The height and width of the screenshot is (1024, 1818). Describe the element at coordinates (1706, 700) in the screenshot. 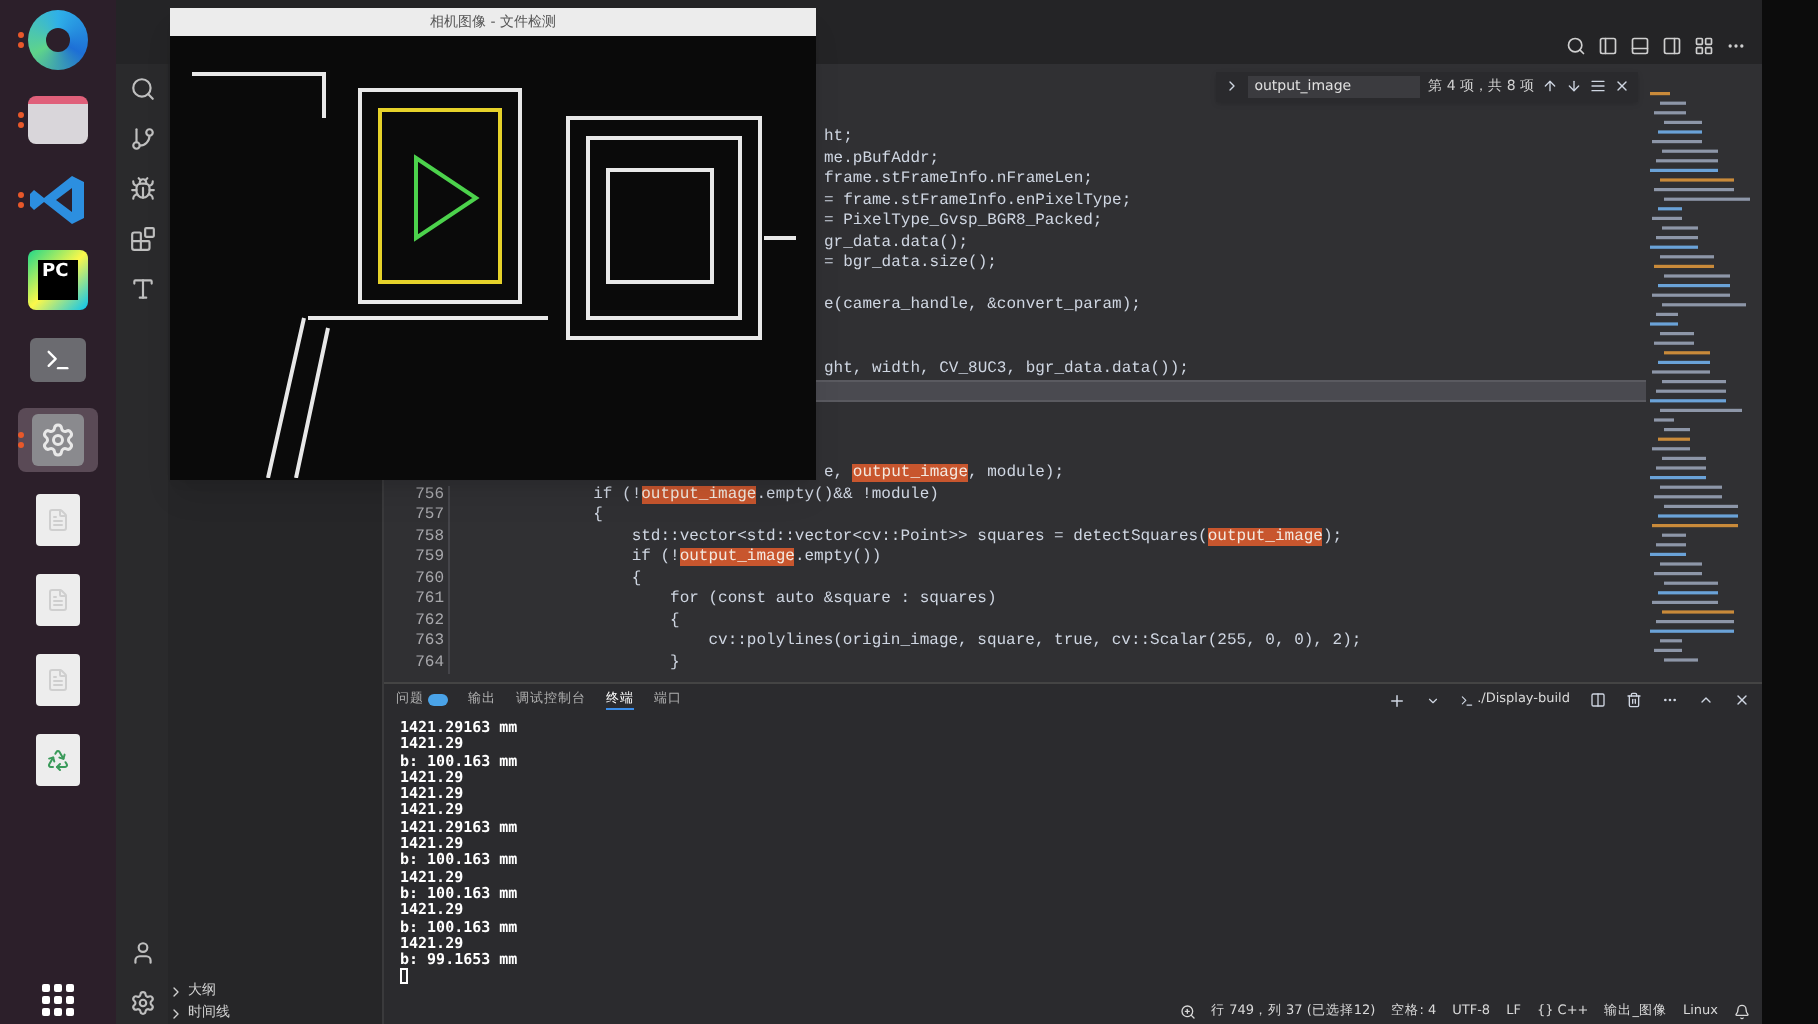

I see `chevron-up-icon` at that location.